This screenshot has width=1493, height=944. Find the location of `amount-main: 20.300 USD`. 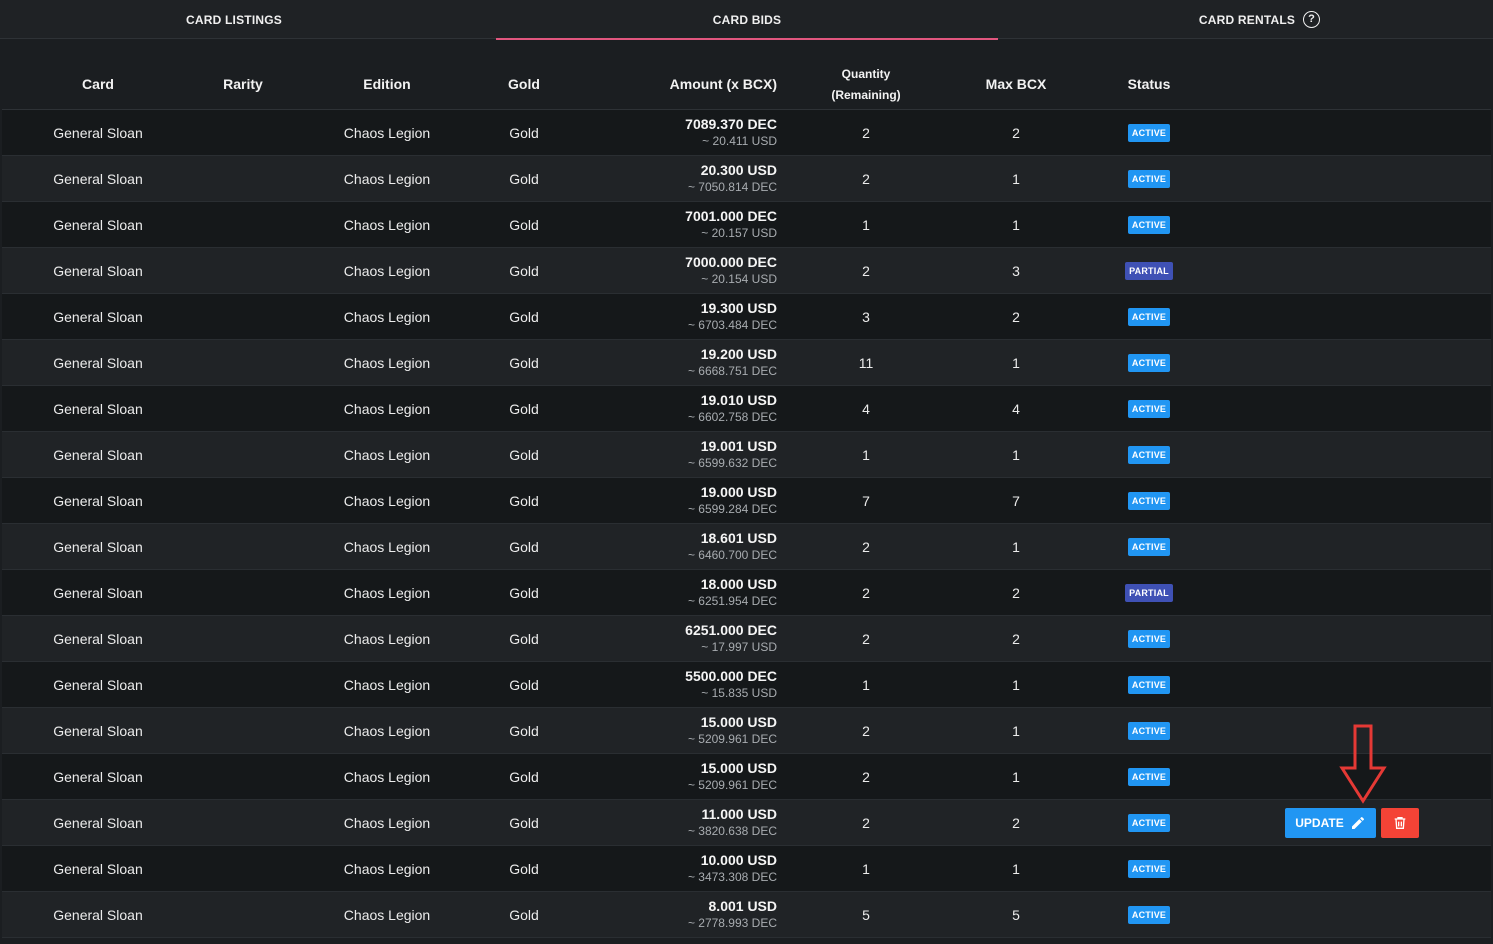

amount-main: 20.300 USD is located at coordinates (738, 170).